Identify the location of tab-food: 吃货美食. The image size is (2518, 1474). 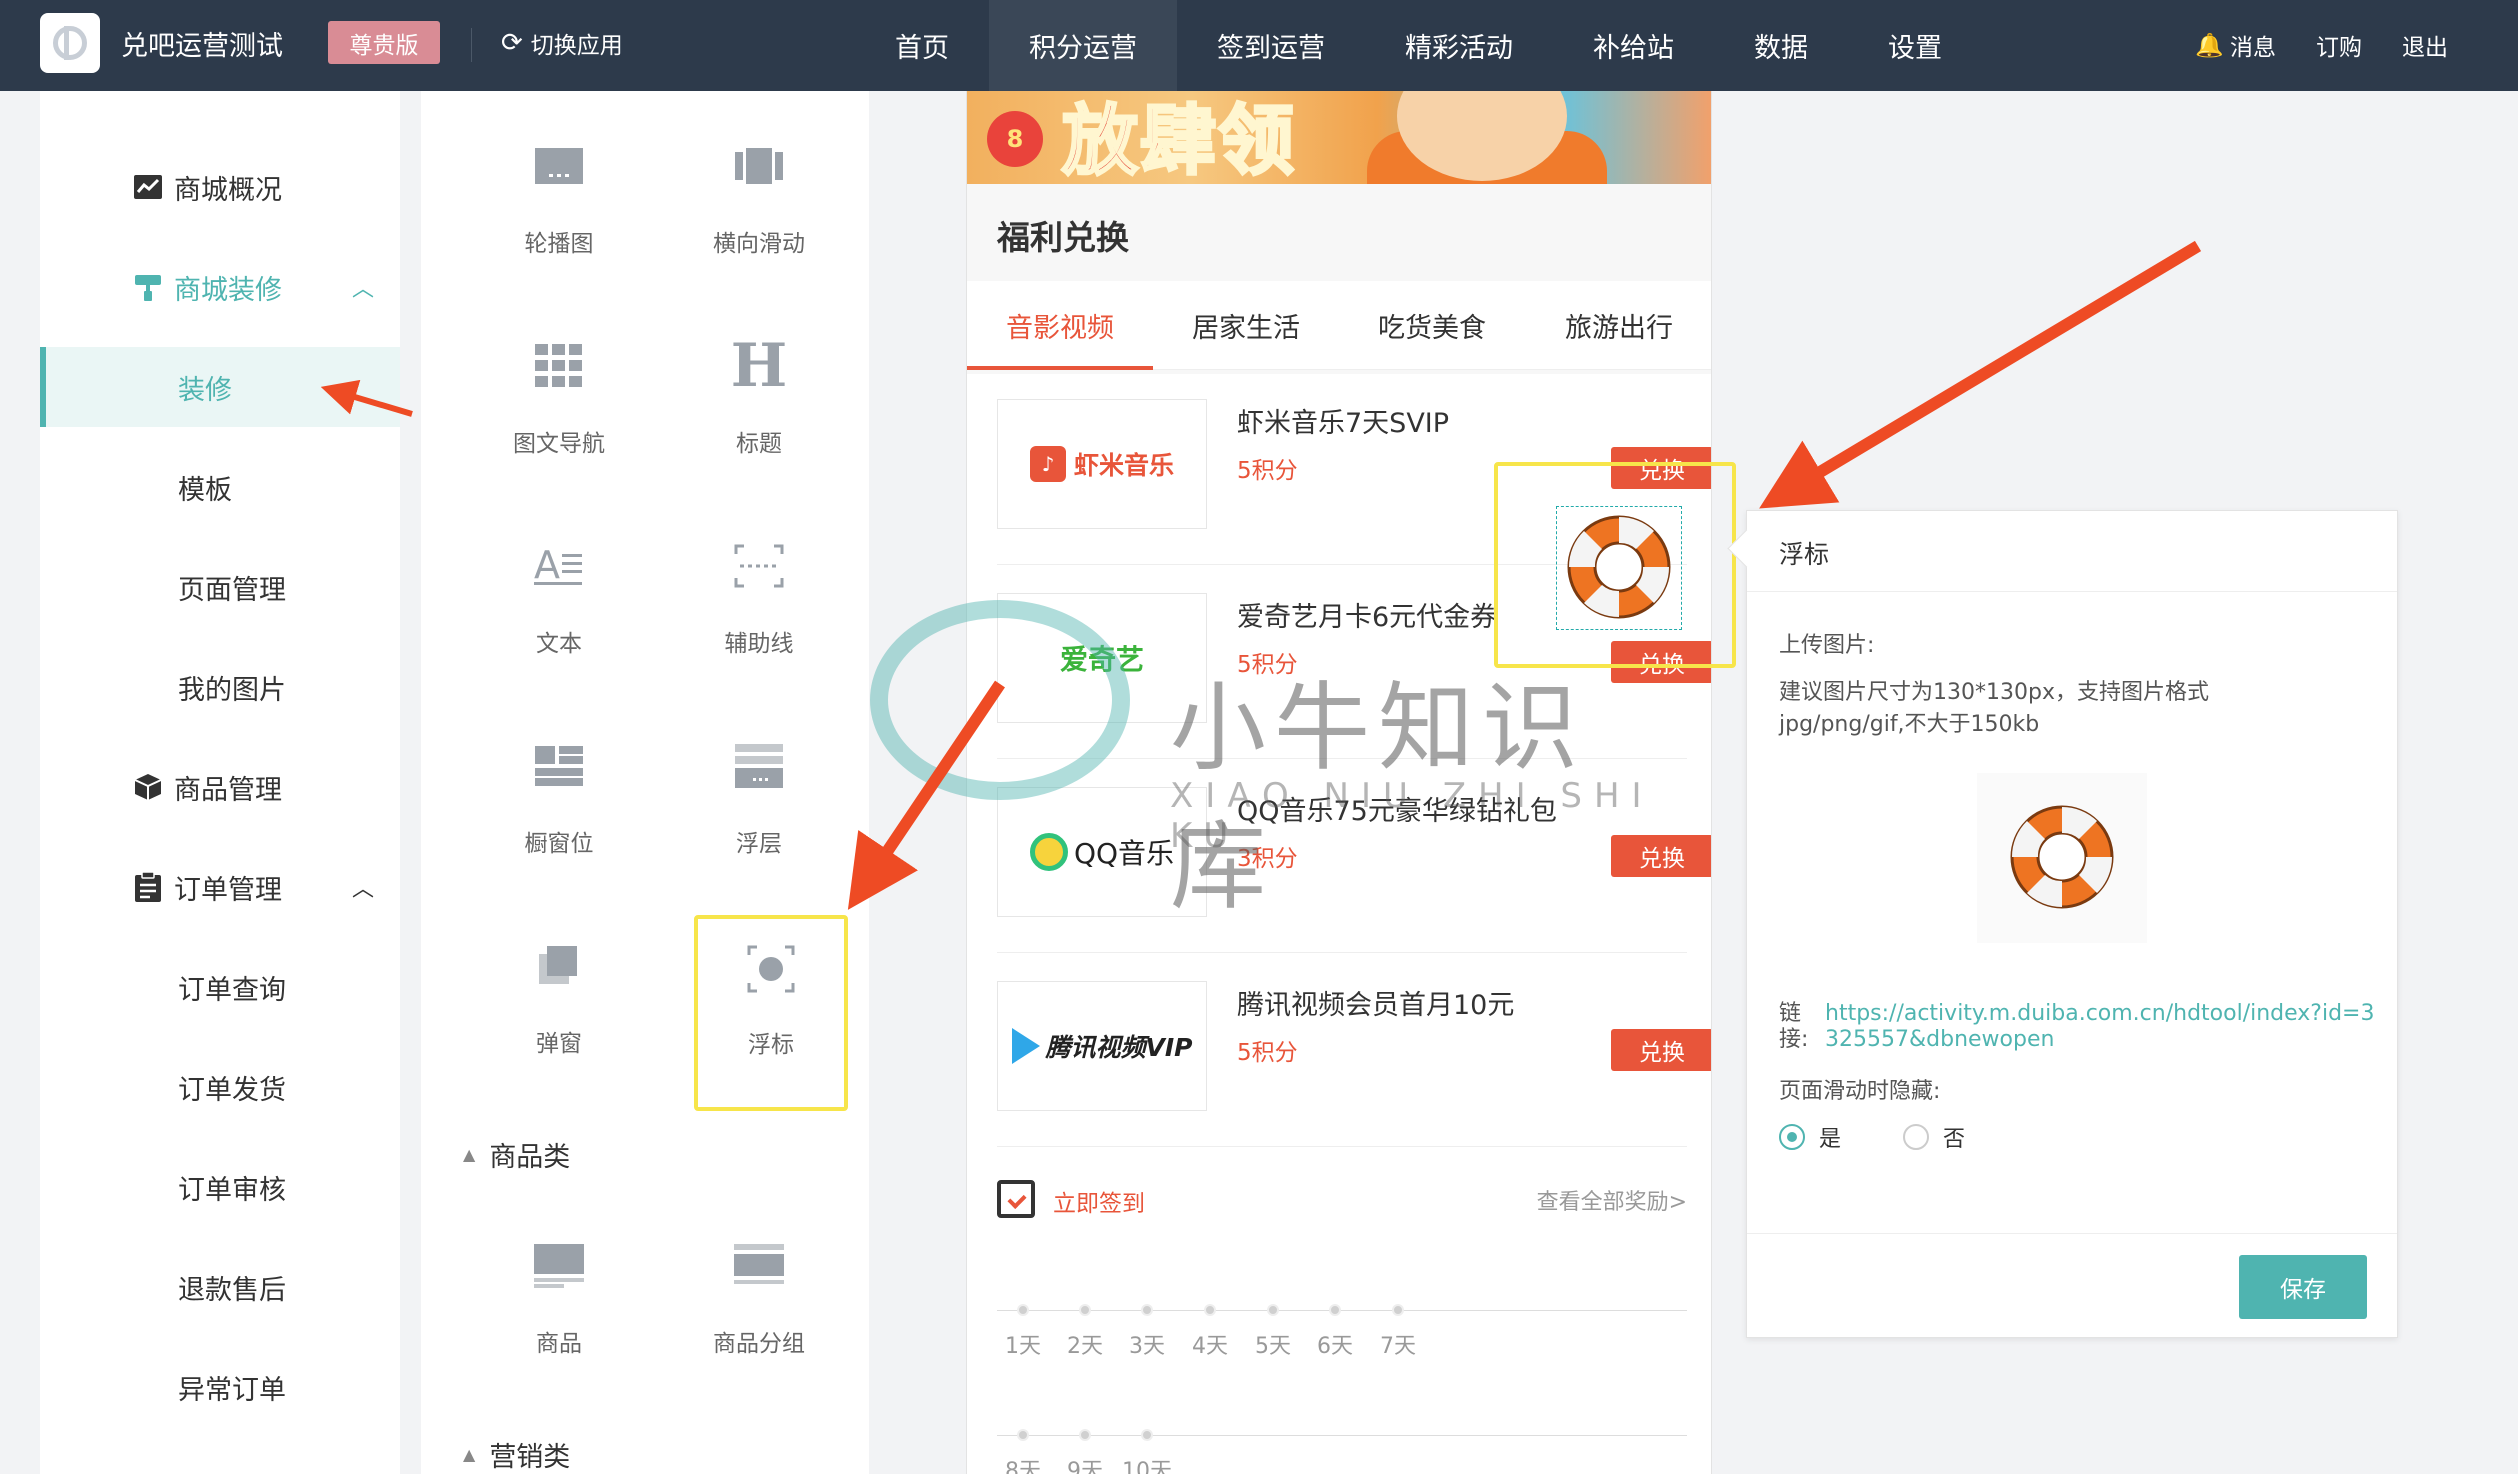
(1432, 325).